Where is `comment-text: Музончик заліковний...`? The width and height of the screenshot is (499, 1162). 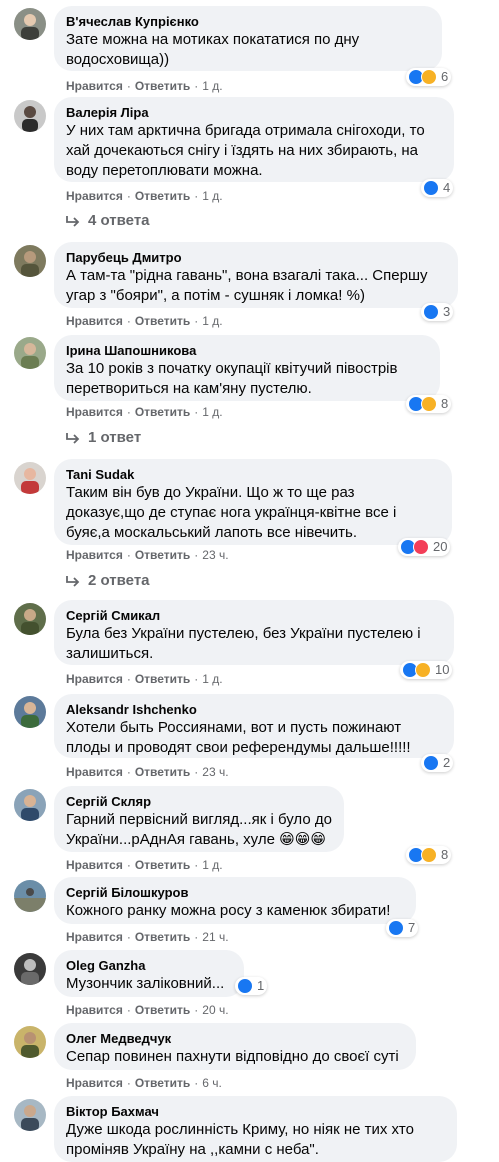
comment-text: Музончик заліковний... is located at coordinates (145, 983).